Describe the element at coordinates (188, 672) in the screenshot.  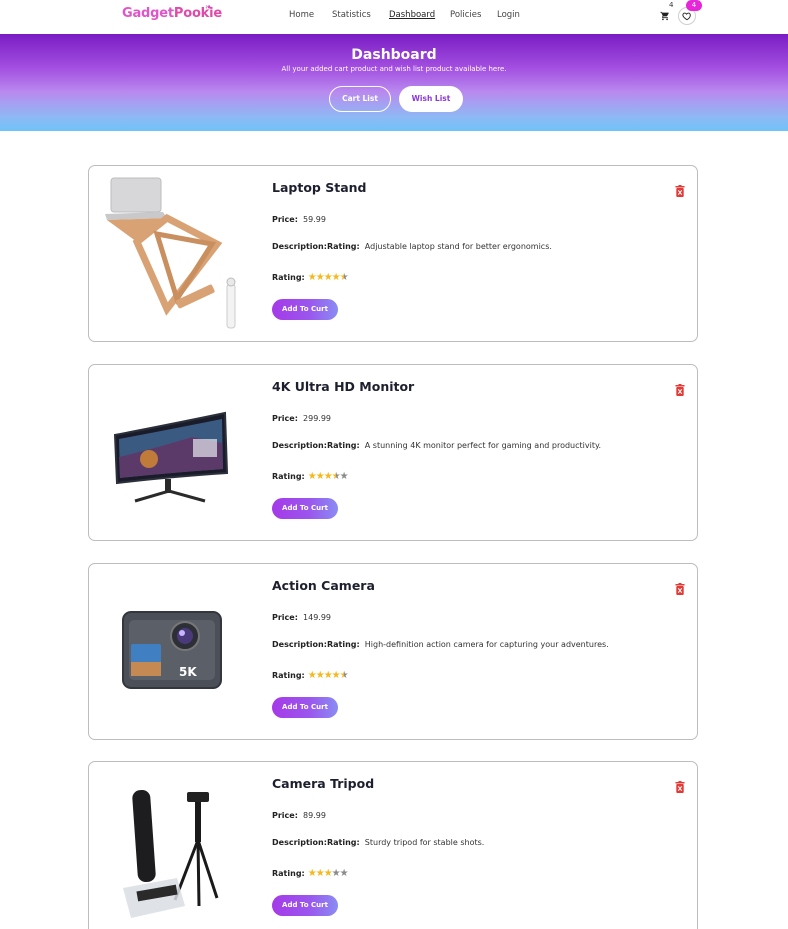
I see `svg-text: 5K` at that location.